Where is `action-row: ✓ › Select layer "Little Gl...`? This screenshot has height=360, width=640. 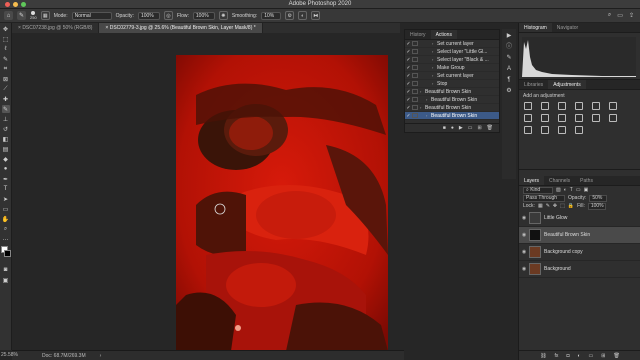 action-row: ✓ › Select layer "Little Gl... is located at coordinates (452, 52).